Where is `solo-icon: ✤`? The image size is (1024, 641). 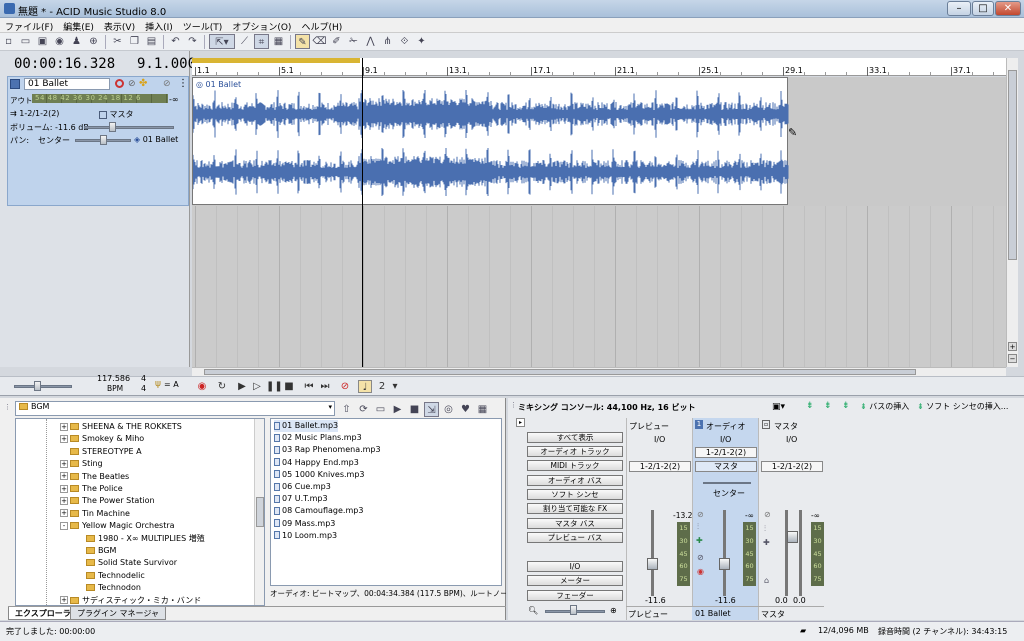
solo-icon: ✤ is located at coordinates (143, 83).